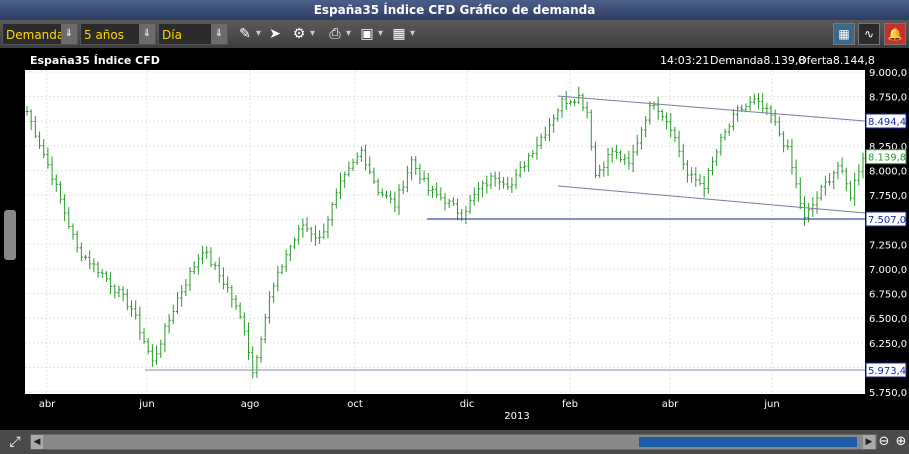 Image resolution: width=909 pixels, height=454 pixels. I want to click on scroll-left-icon: ◀, so click(37, 442).